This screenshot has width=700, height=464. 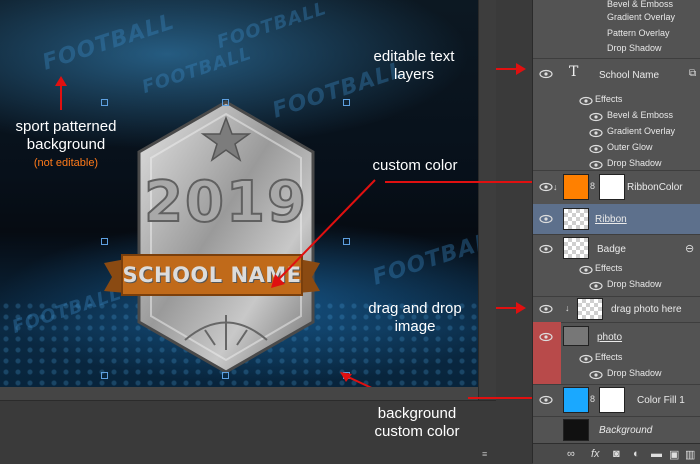 What do you see at coordinates (484, 454) in the screenshot?
I see `menu-icon: ≡` at bounding box center [484, 454].